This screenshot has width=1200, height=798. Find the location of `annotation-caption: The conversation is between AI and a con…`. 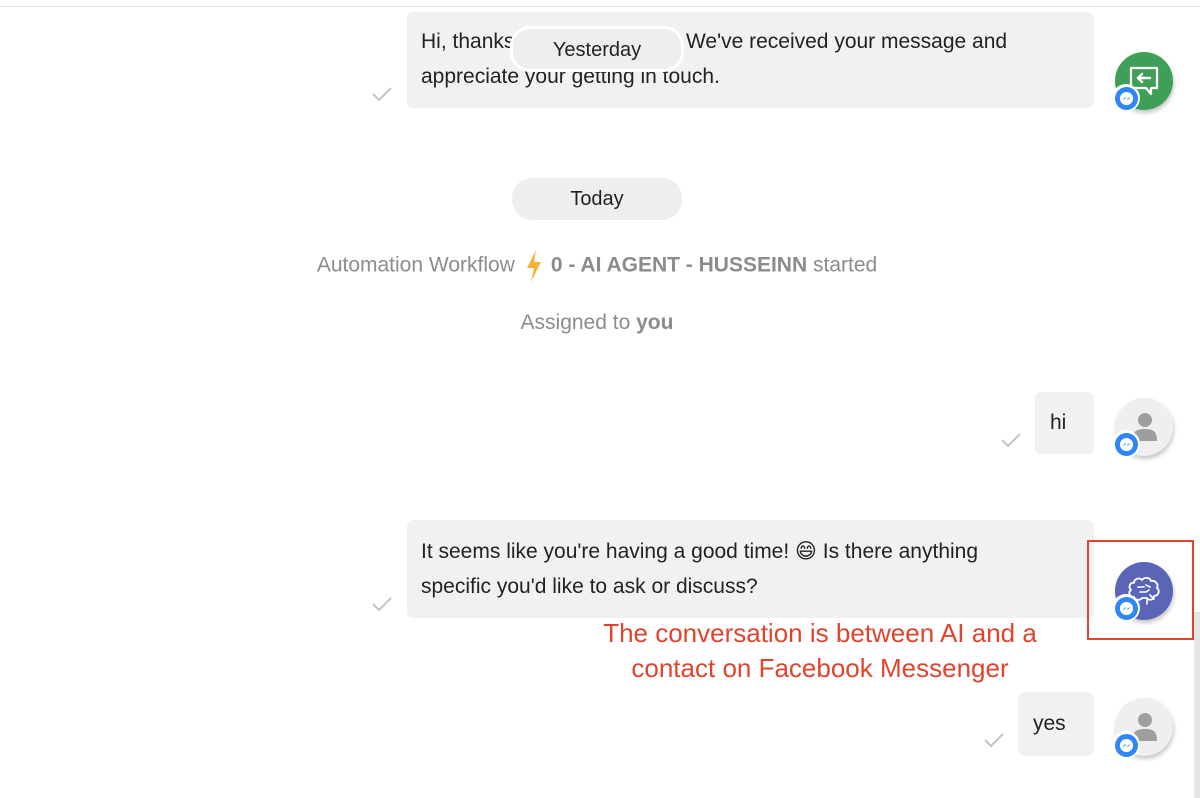

annotation-caption: The conversation is between AI and a con… is located at coordinates (820, 651).